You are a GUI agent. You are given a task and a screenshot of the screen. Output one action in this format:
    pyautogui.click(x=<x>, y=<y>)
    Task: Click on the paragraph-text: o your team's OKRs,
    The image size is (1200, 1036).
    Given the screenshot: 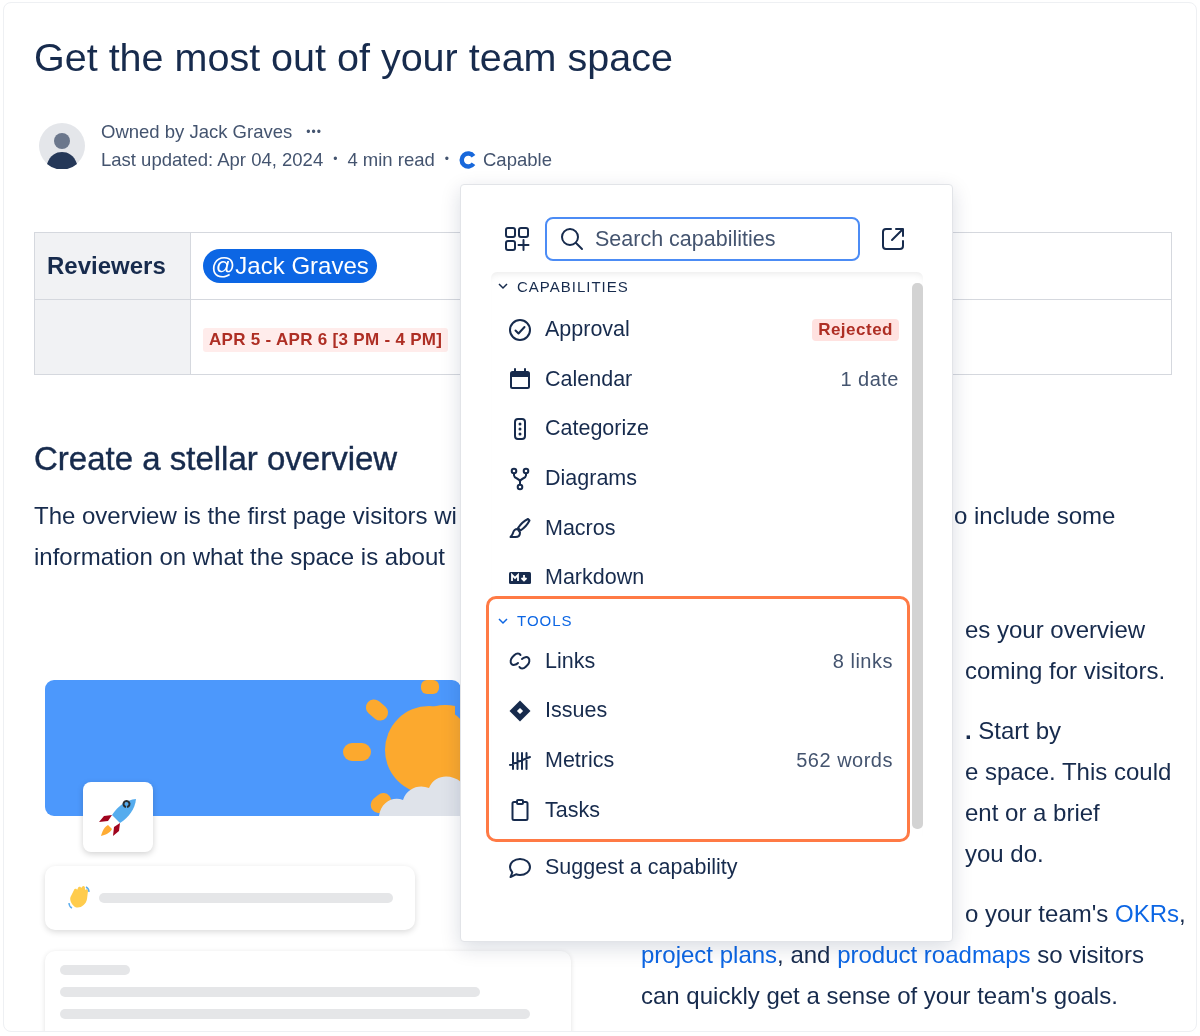 What is the action you would take?
    pyautogui.click(x=1075, y=914)
    